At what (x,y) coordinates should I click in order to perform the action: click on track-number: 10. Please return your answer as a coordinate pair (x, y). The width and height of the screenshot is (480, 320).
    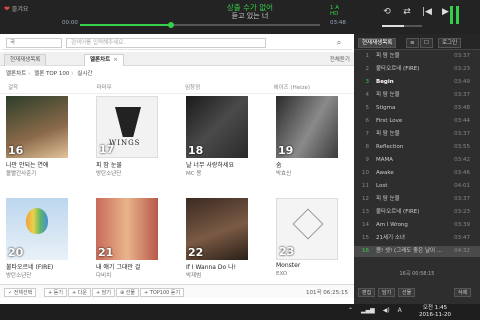
    Looking at the image, I should click on (365, 173).